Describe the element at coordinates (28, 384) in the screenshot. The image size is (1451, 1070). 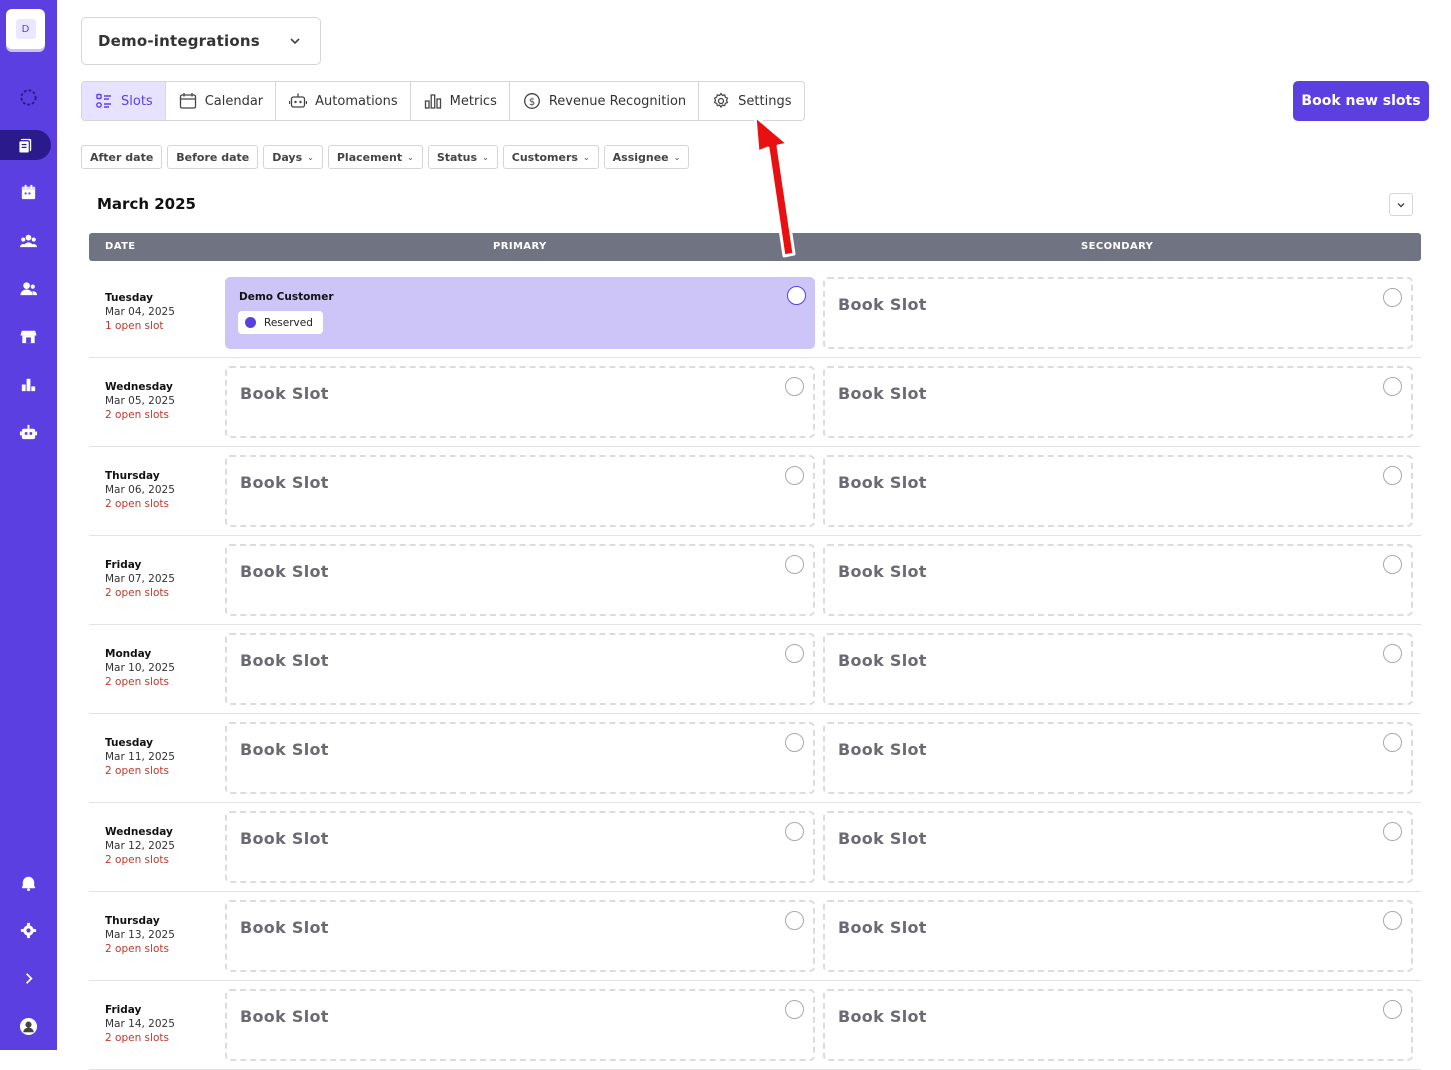
I see `metrics-icon` at that location.